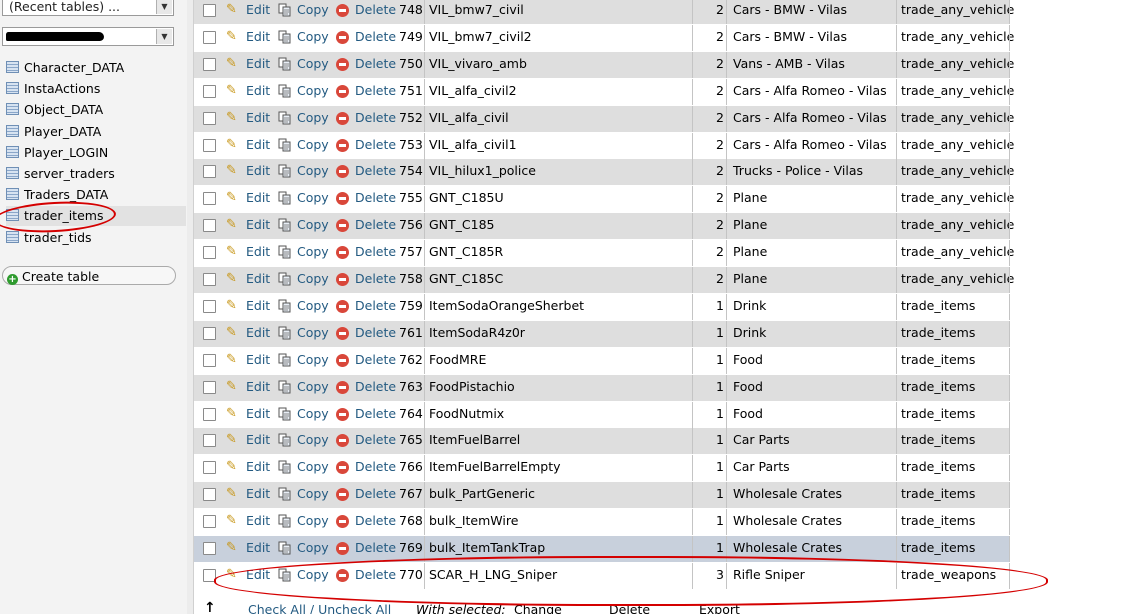  I want to click on recent-tables-select: (Recent tables) ... ▼, so click(88, 8).